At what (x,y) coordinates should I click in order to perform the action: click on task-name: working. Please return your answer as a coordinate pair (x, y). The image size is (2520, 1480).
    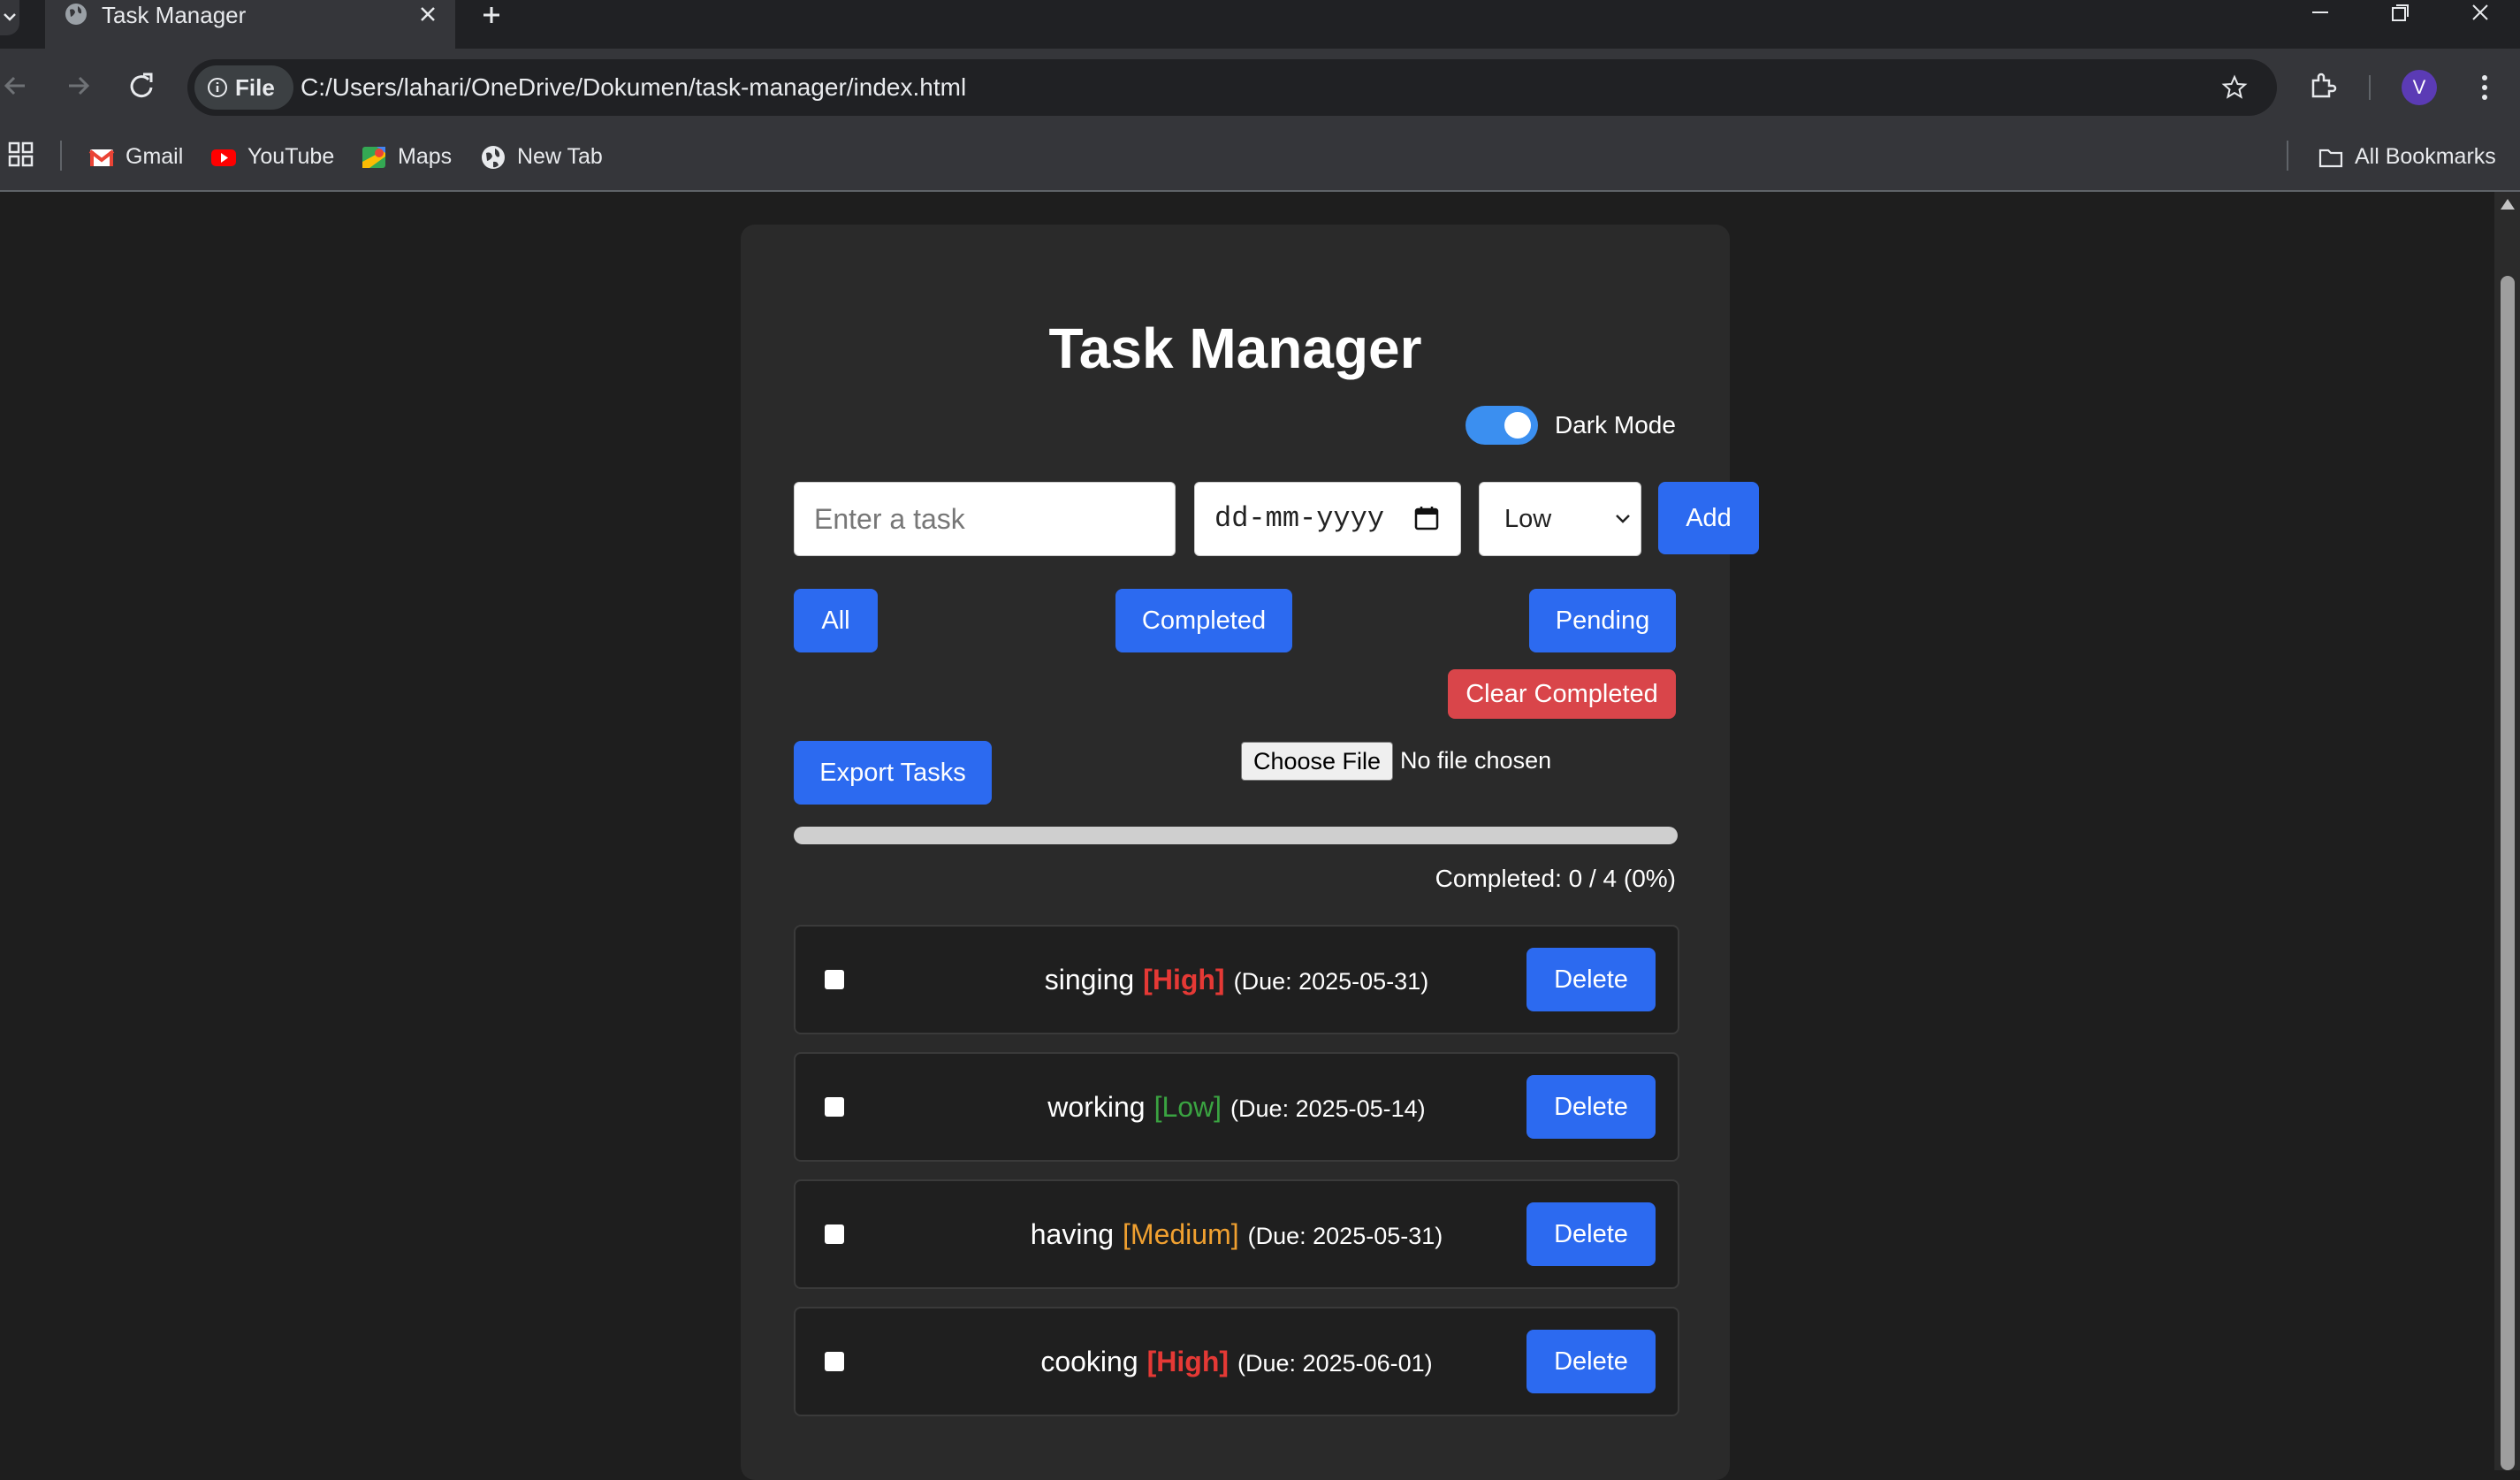
    Looking at the image, I should click on (1096, 1107).